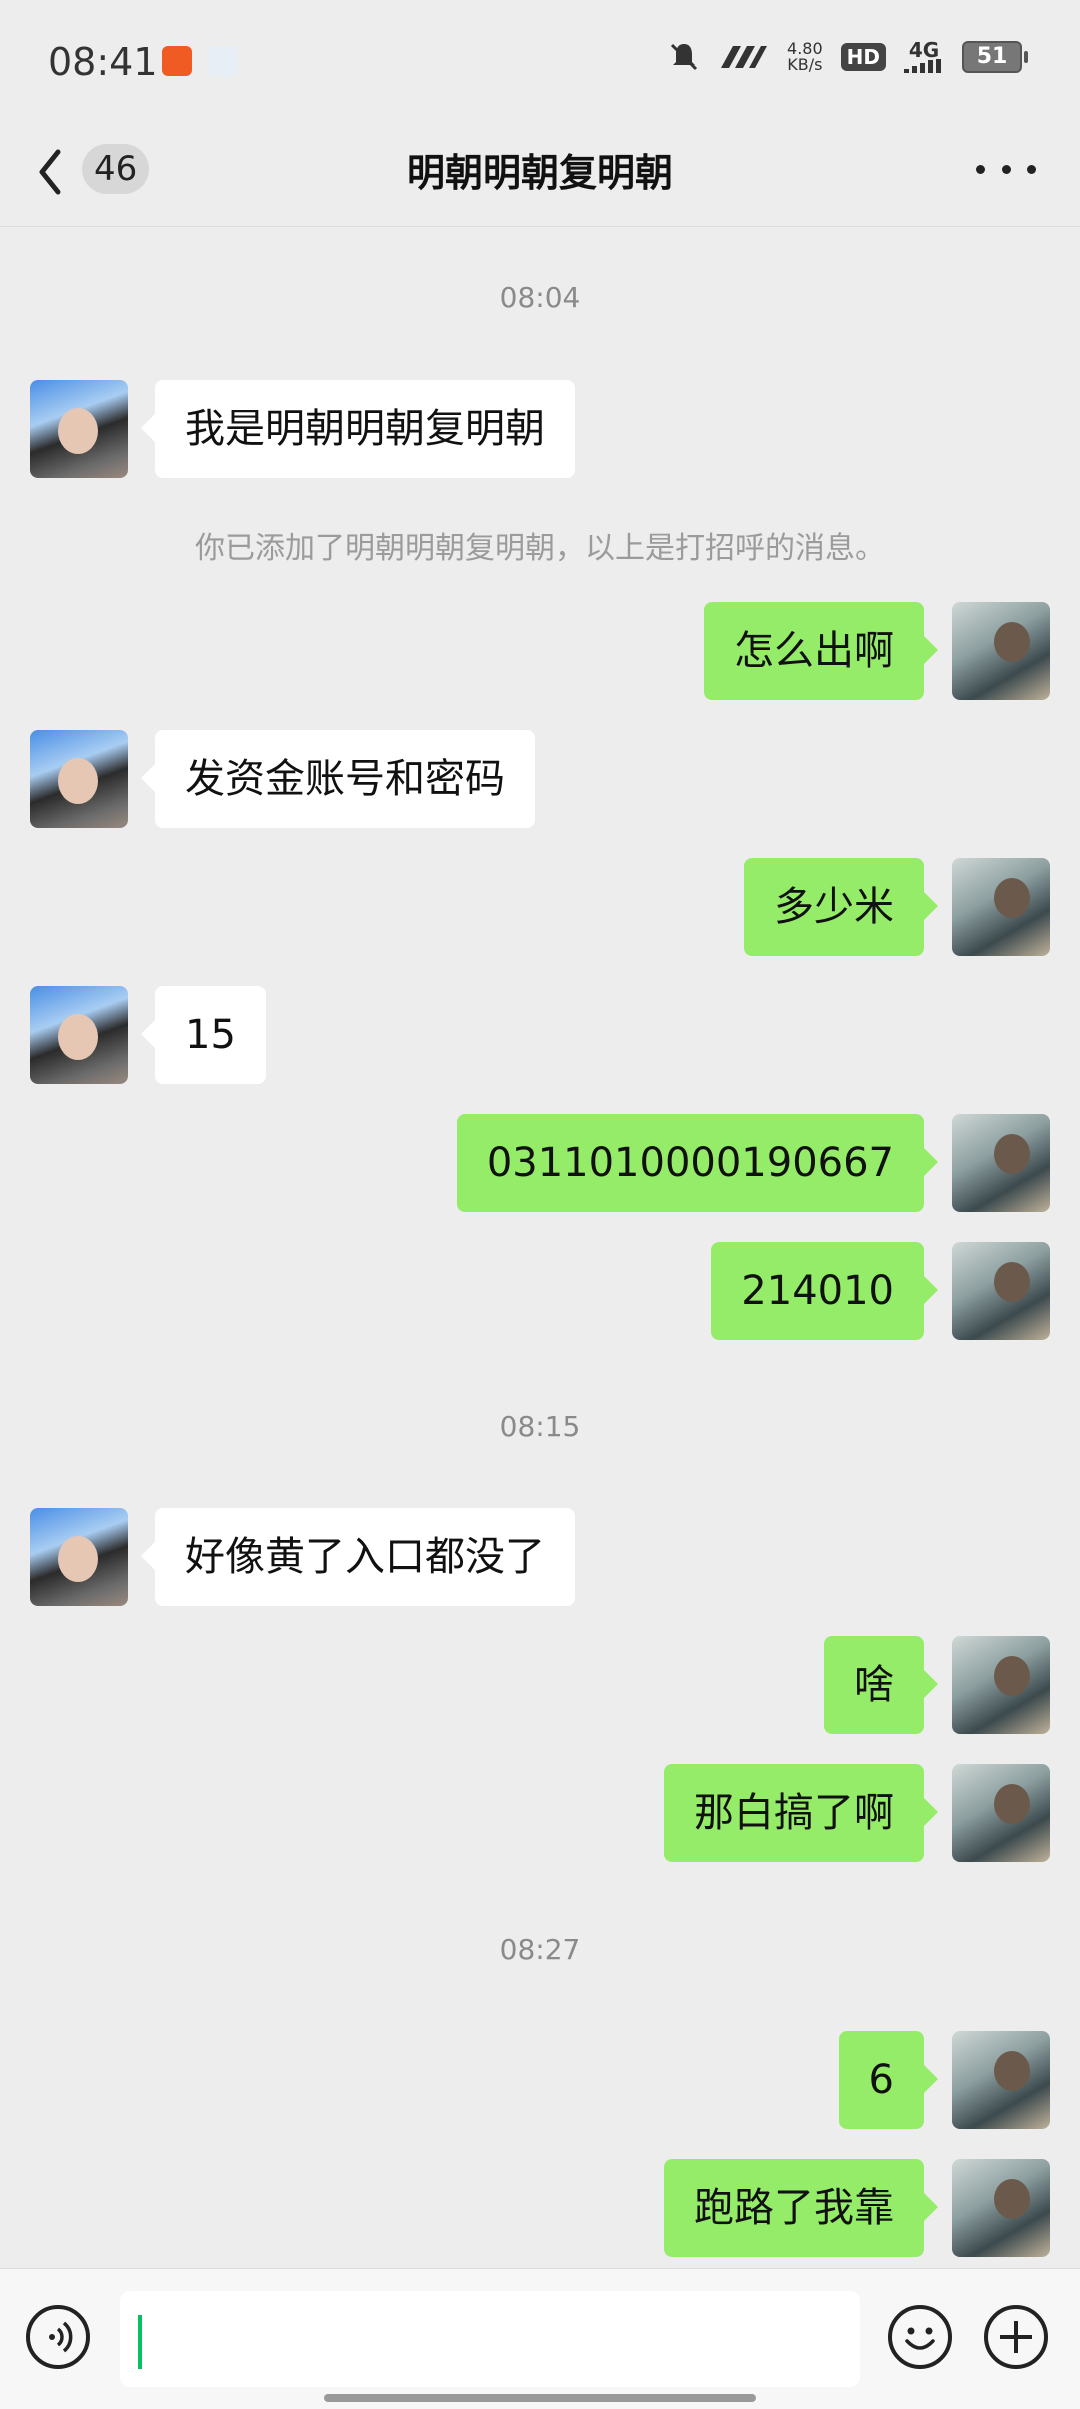  What do you see at coordinates (223, 61) in the screenshot?
I see `bird-app-icon` at bounding box center [223, 61].